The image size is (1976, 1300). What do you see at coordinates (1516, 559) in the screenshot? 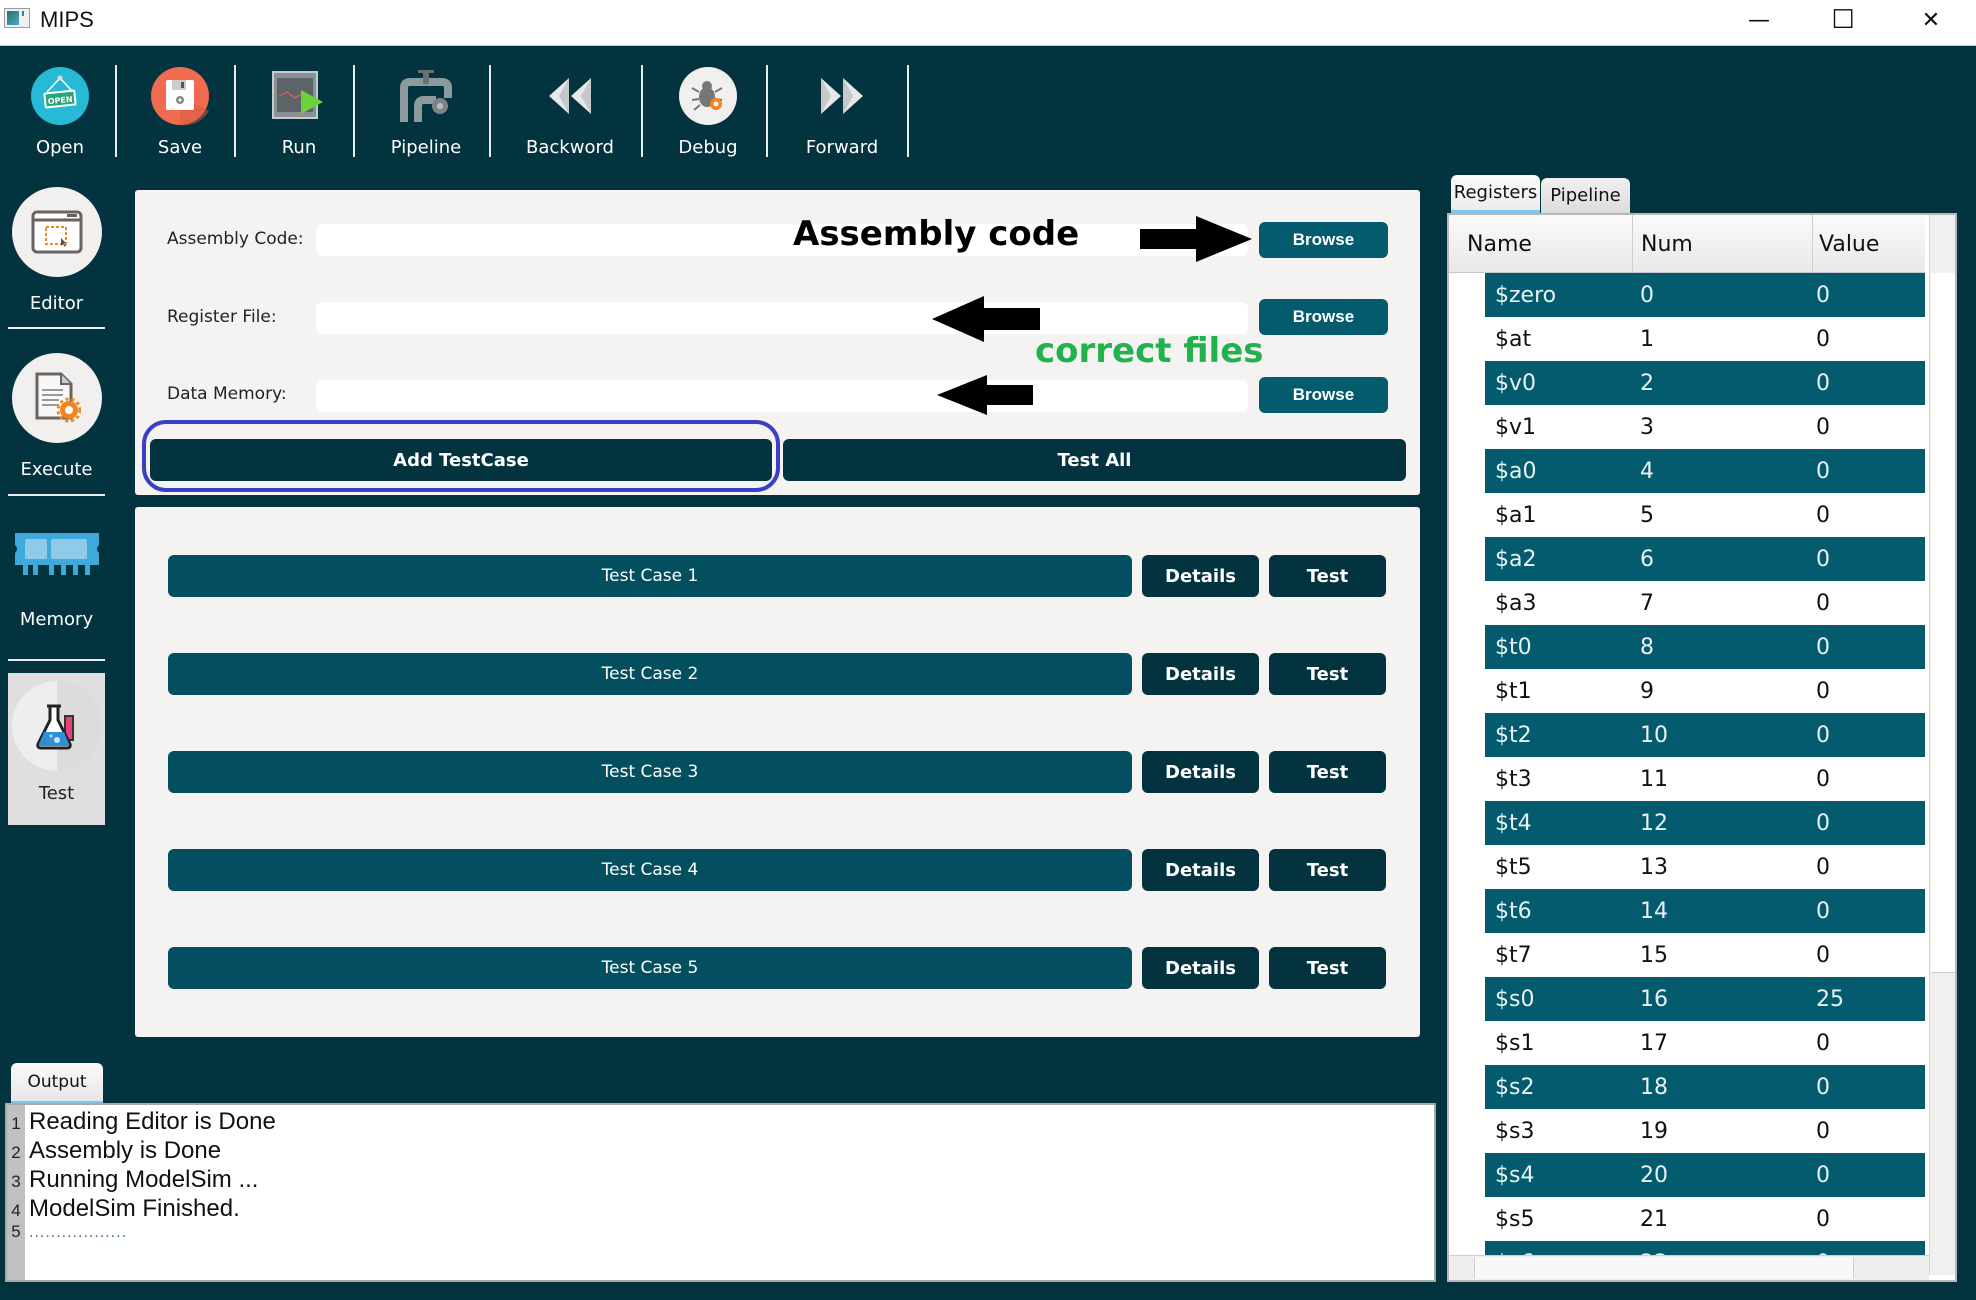
I see `register-name-cell: $a2` at bounding box center [1516, 559].